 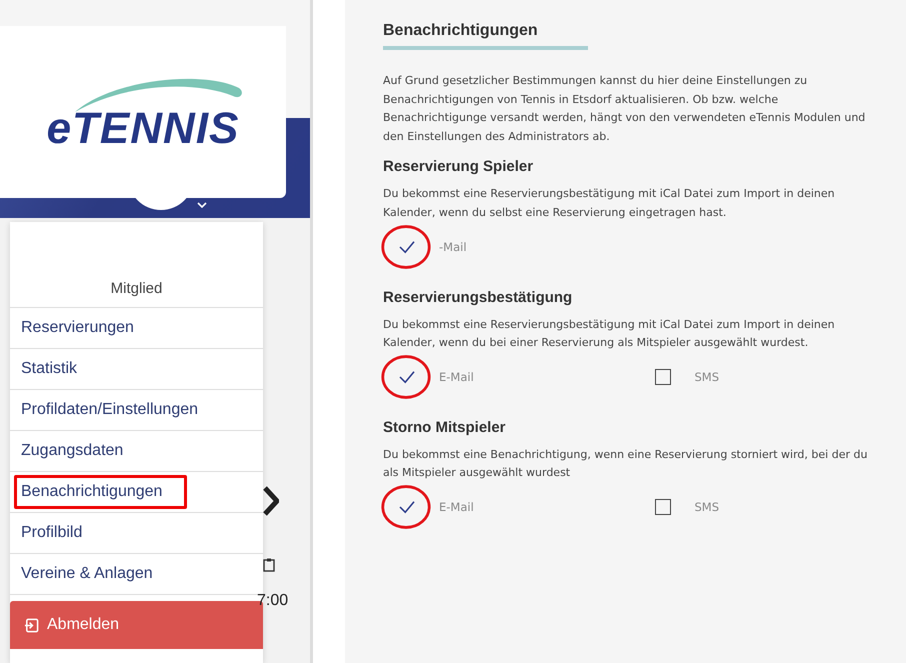 What do you see at coordinates (136, 533) in the screenshot?
I see `menu-item: Profilbild` at bounding box center [136, 533].